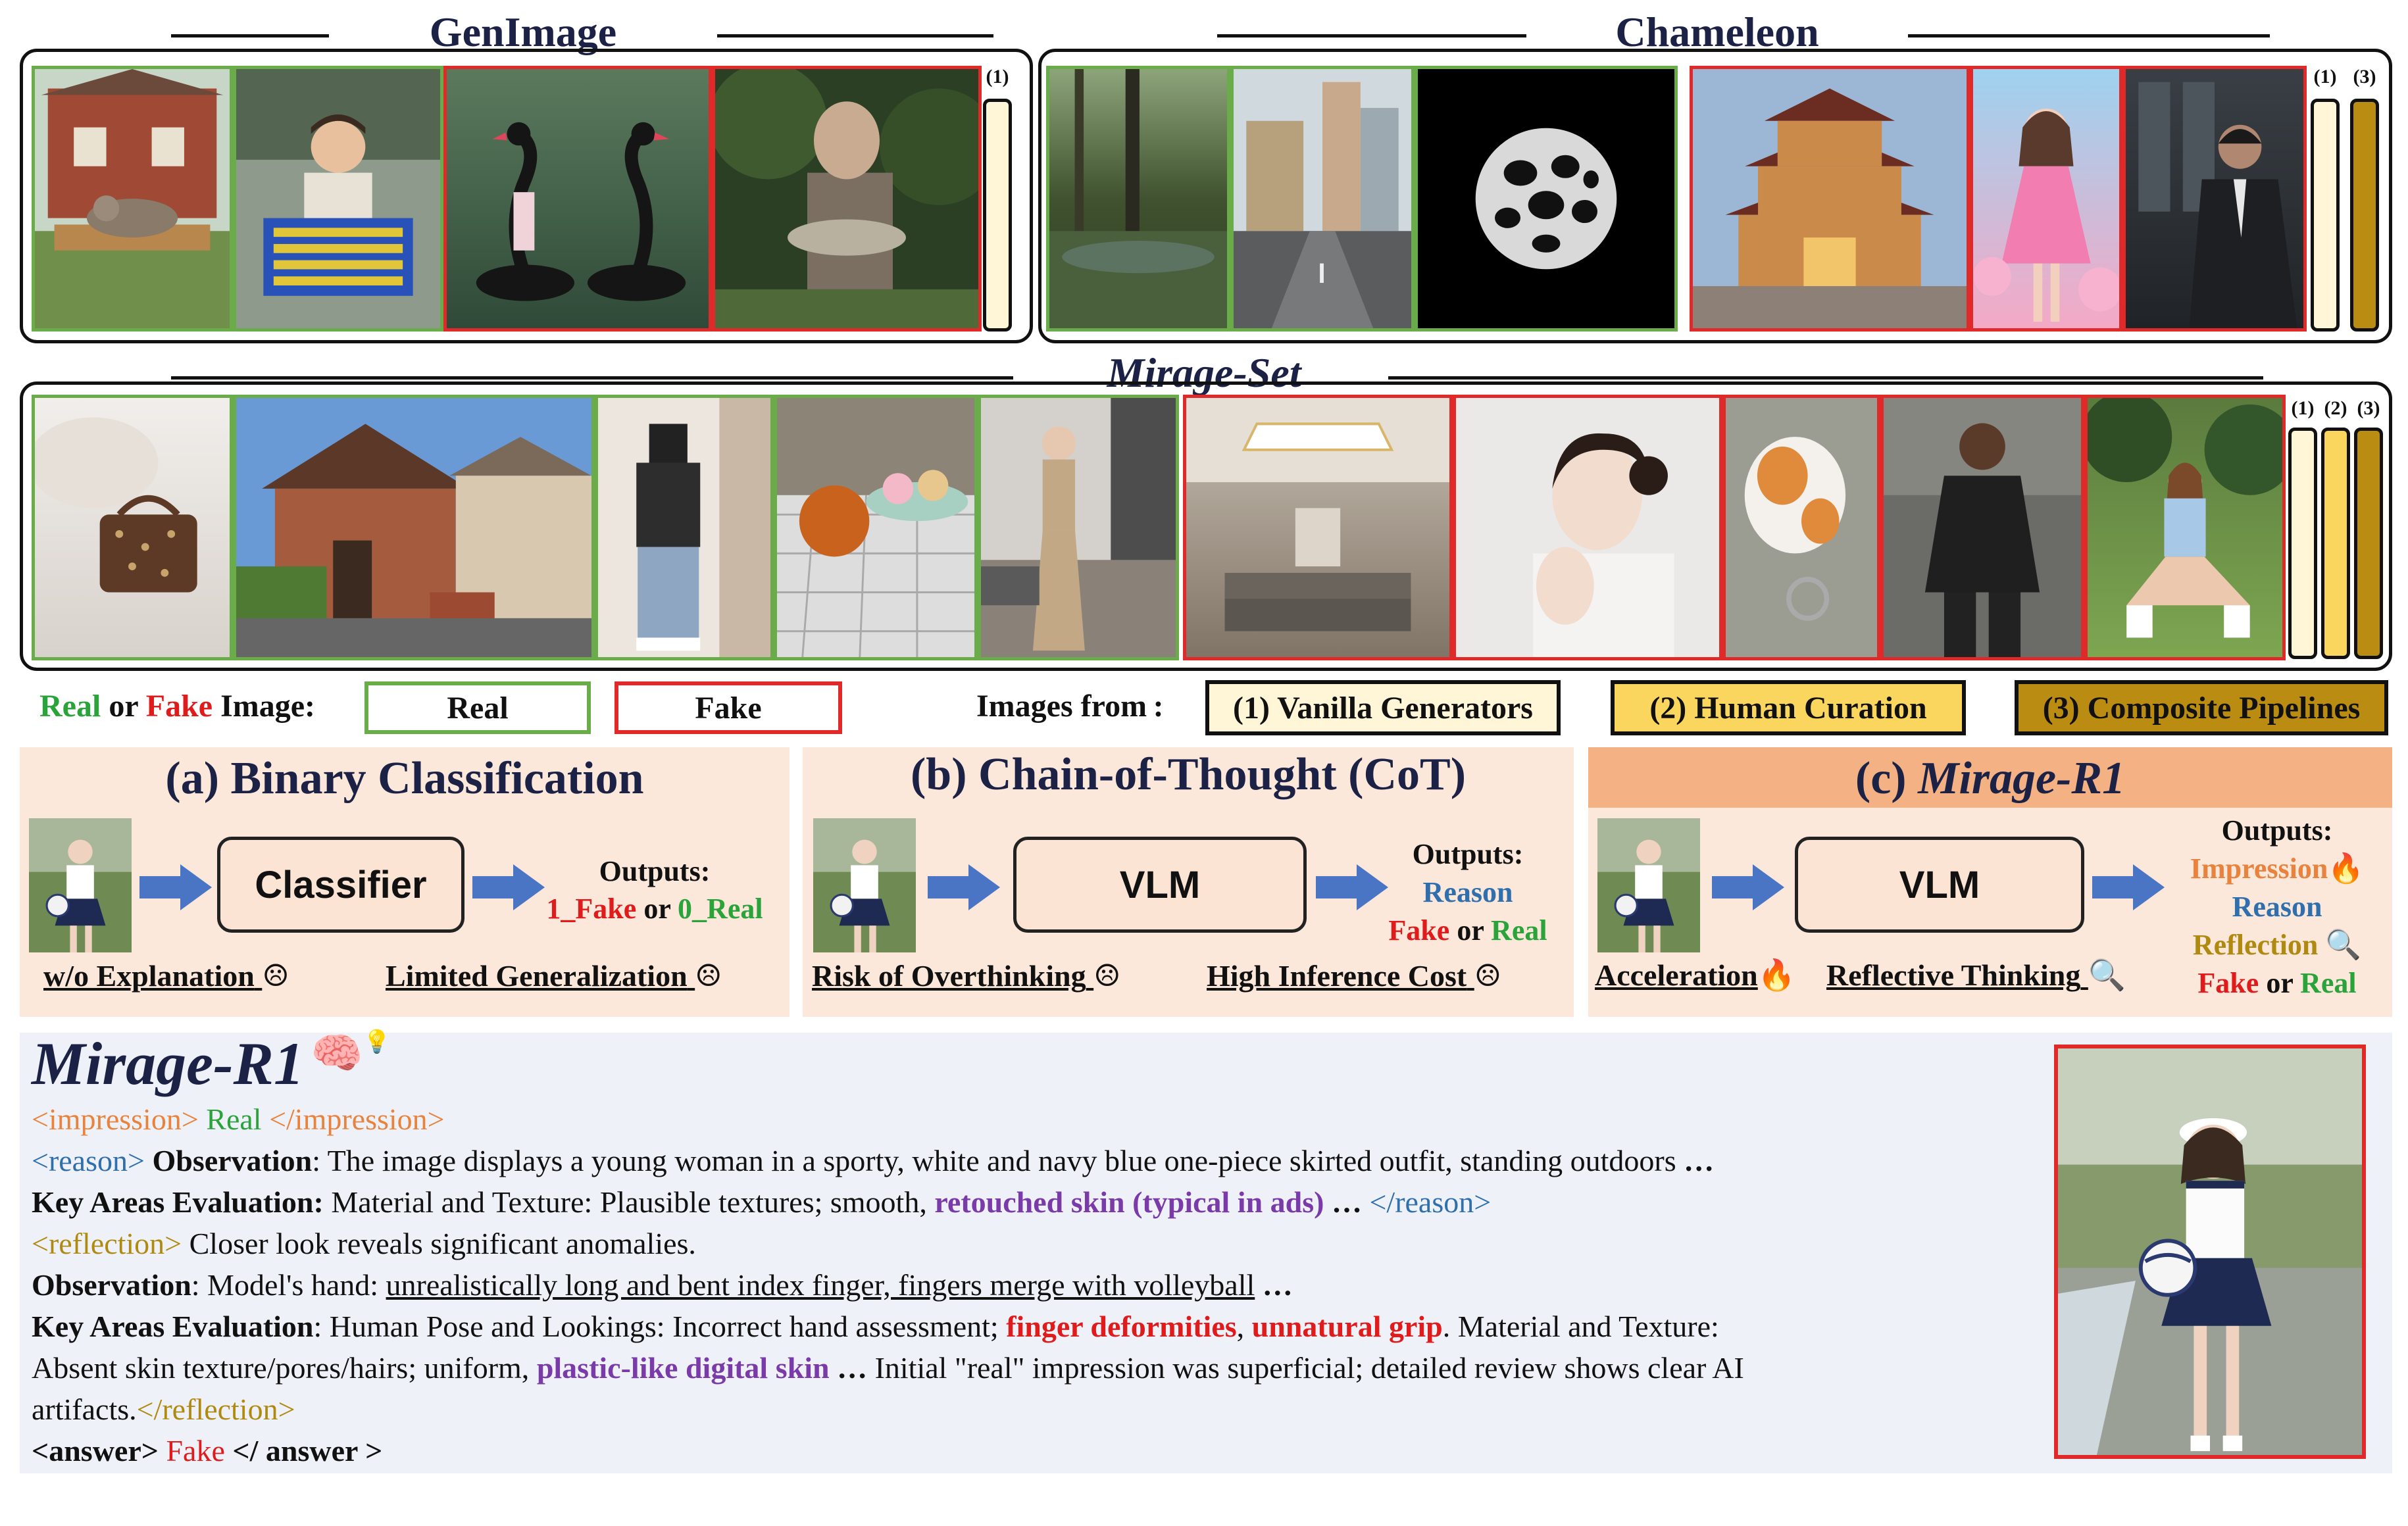 This screenshot has width=2408, height=1526. What do you see at coordinates (1354, 976) in the screenshot?
I see `panel-b-note-right: High Inference Cost ☹` at bounding box center [1354, 976].